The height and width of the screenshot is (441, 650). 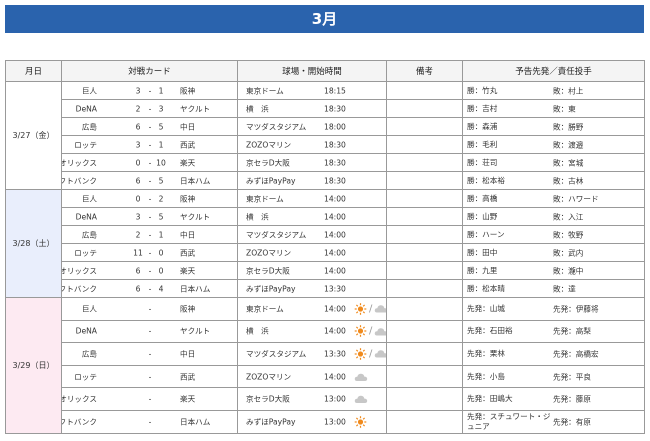 What do you see at coordinates (312, 309) in the screenshot?
I see `stadium-cell: 東京ドーム 14:00 /` at bounding box center [312, 309].